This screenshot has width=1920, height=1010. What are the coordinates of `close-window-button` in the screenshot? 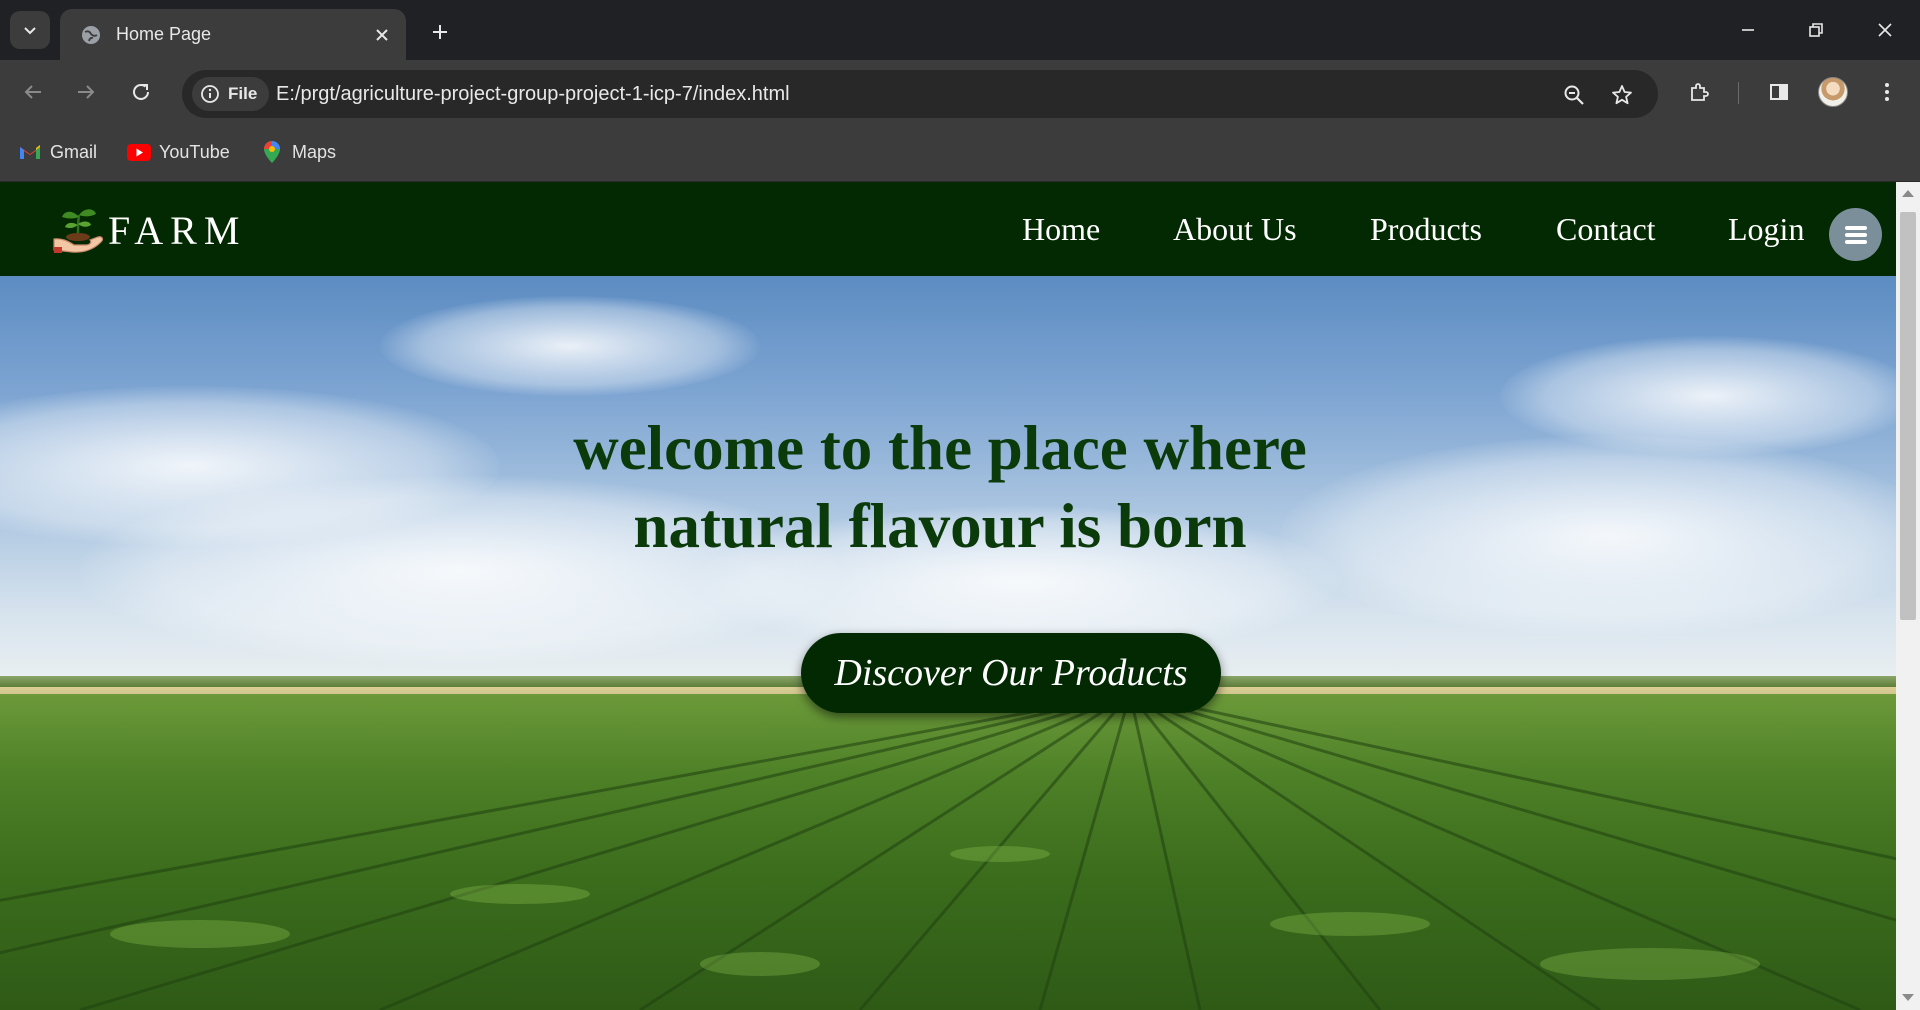 It's located at (1885, 30).